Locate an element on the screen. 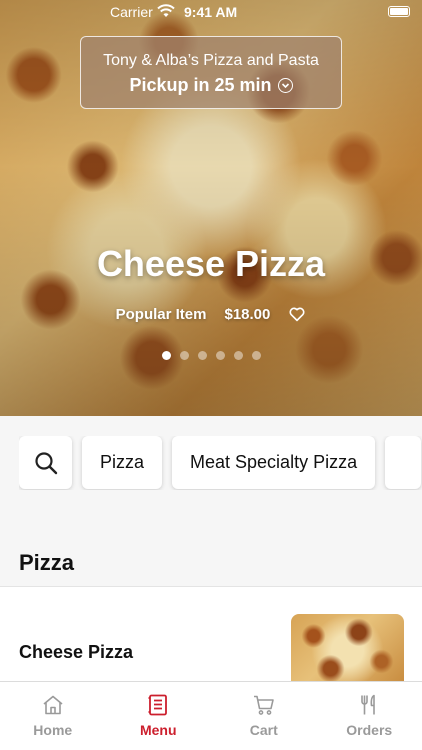 Image resolution: width=422 pixels, height=750 pixels. tab-label: Menu is located at coordinates (158, 730).